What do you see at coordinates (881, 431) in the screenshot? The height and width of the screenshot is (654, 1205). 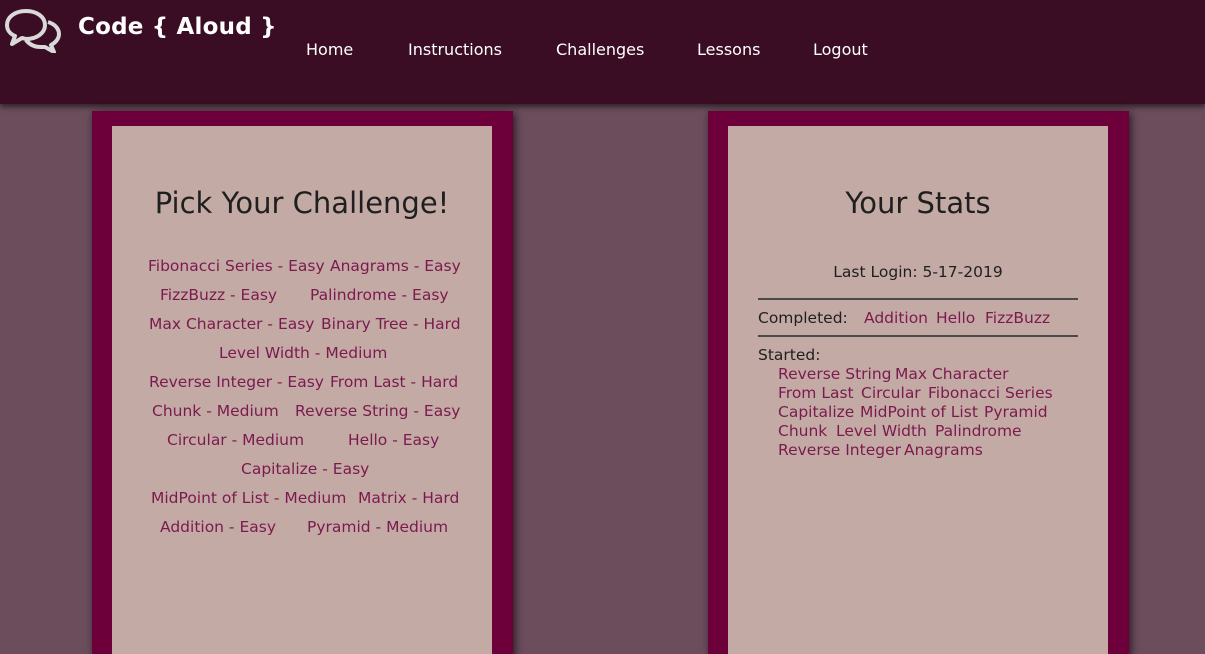 I see `started-level-width: Level Width` at bounding box center [881, 431].